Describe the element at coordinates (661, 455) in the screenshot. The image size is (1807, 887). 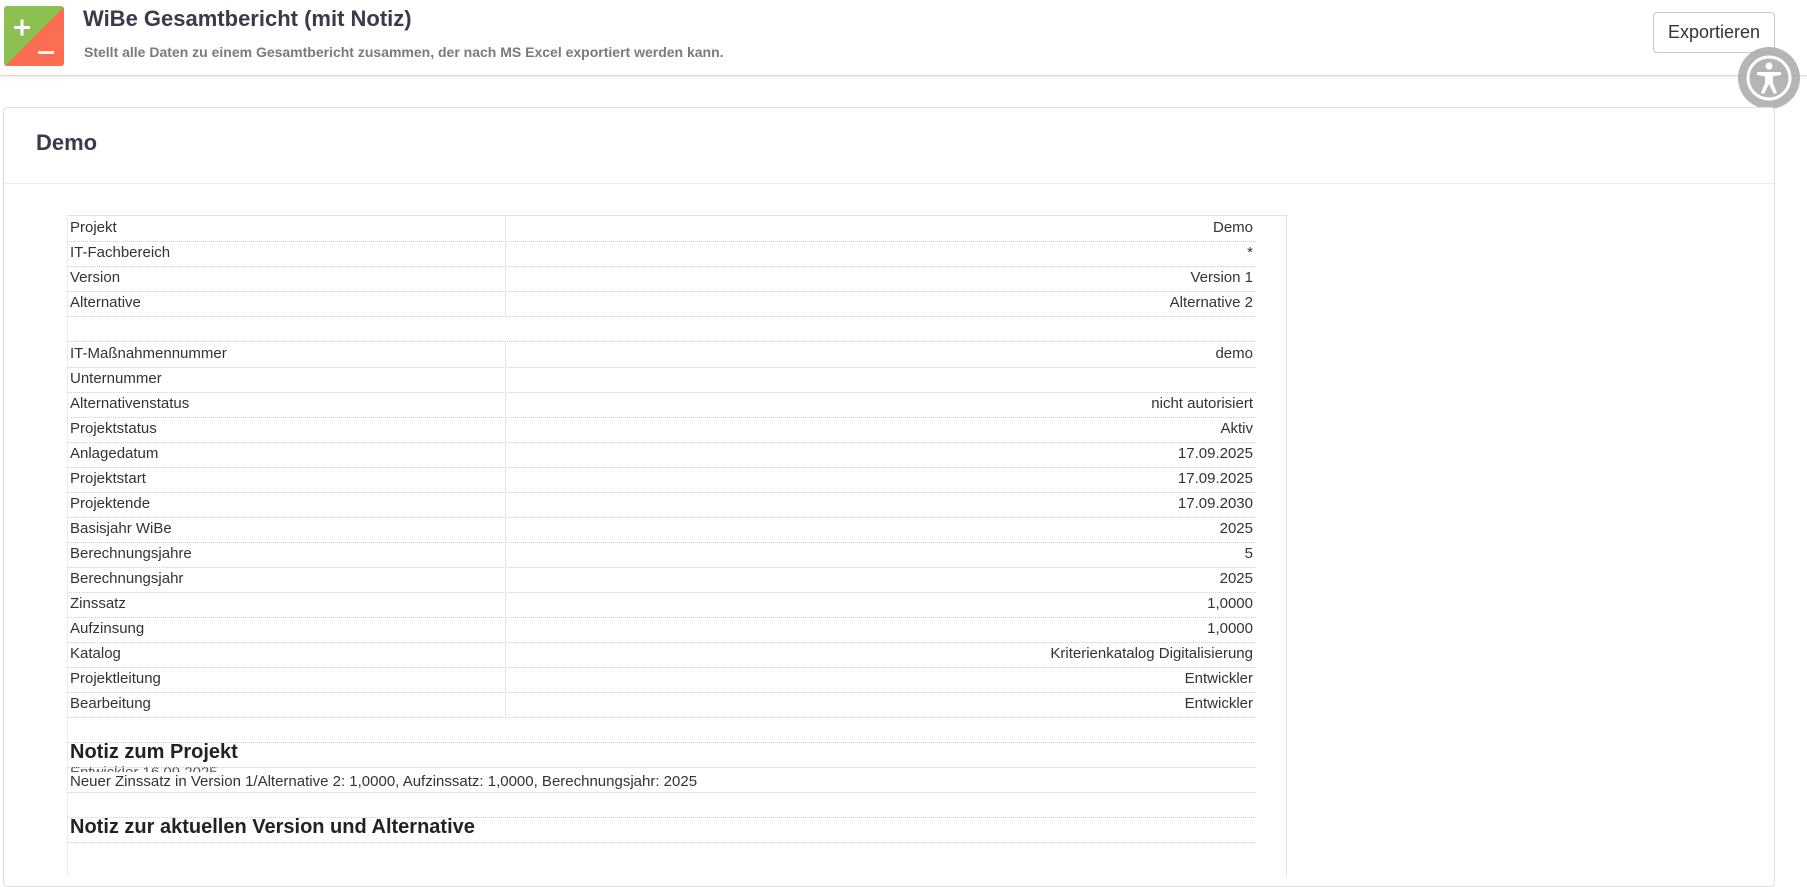
I see `table-row: Anlagedatum 17.09.2025` at that location.